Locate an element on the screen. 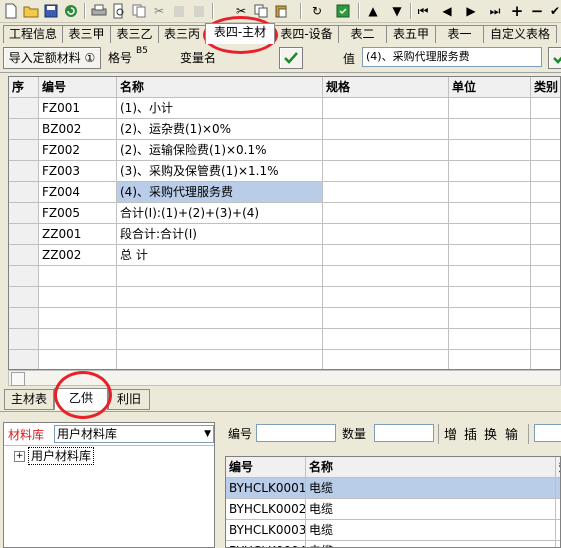 Image resolution: width=561 pixels, height=548 pixels. print-icon is located at coordinates (99, 11).